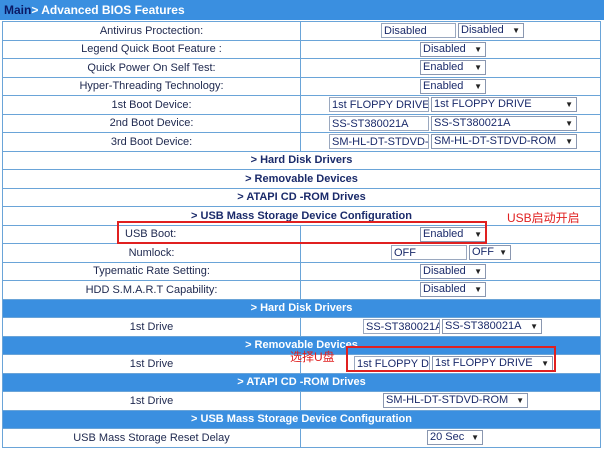 The image size is (604, 453). I want to click on smart-select: Disabled ▼, so click(453, 290).